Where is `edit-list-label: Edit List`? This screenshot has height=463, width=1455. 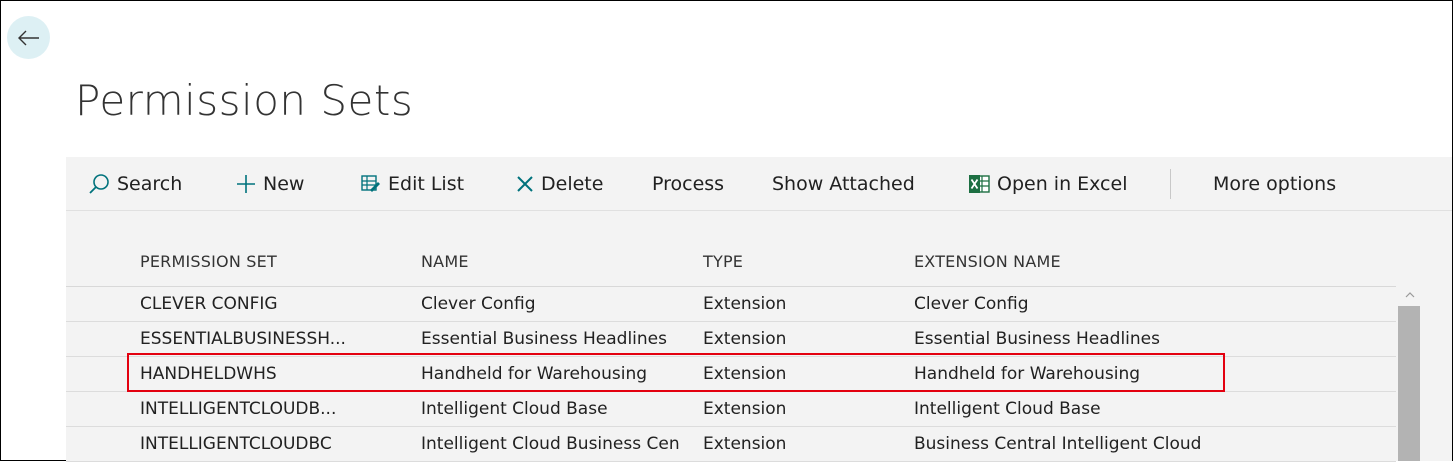
edit-list-label: Edit List is located at coordinates (426, 184).